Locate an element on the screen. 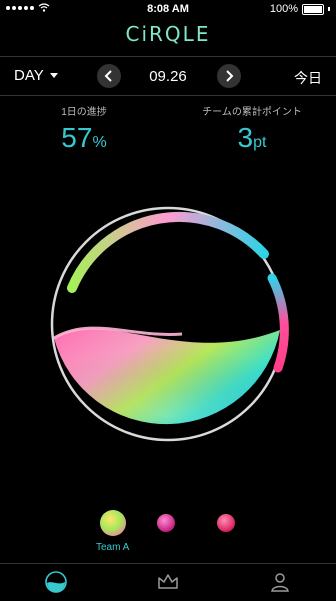 Image resolution: width=336 pixels, height=601 pixels. next-date-button is located at coordinates (229, 76).